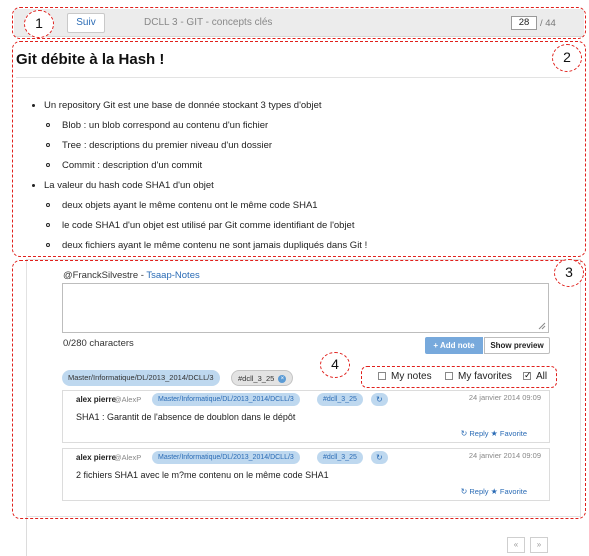 Image resolution: width=589 pixels, height=556 pixels. I want to click on callout-2: 2, so click(567, 58).